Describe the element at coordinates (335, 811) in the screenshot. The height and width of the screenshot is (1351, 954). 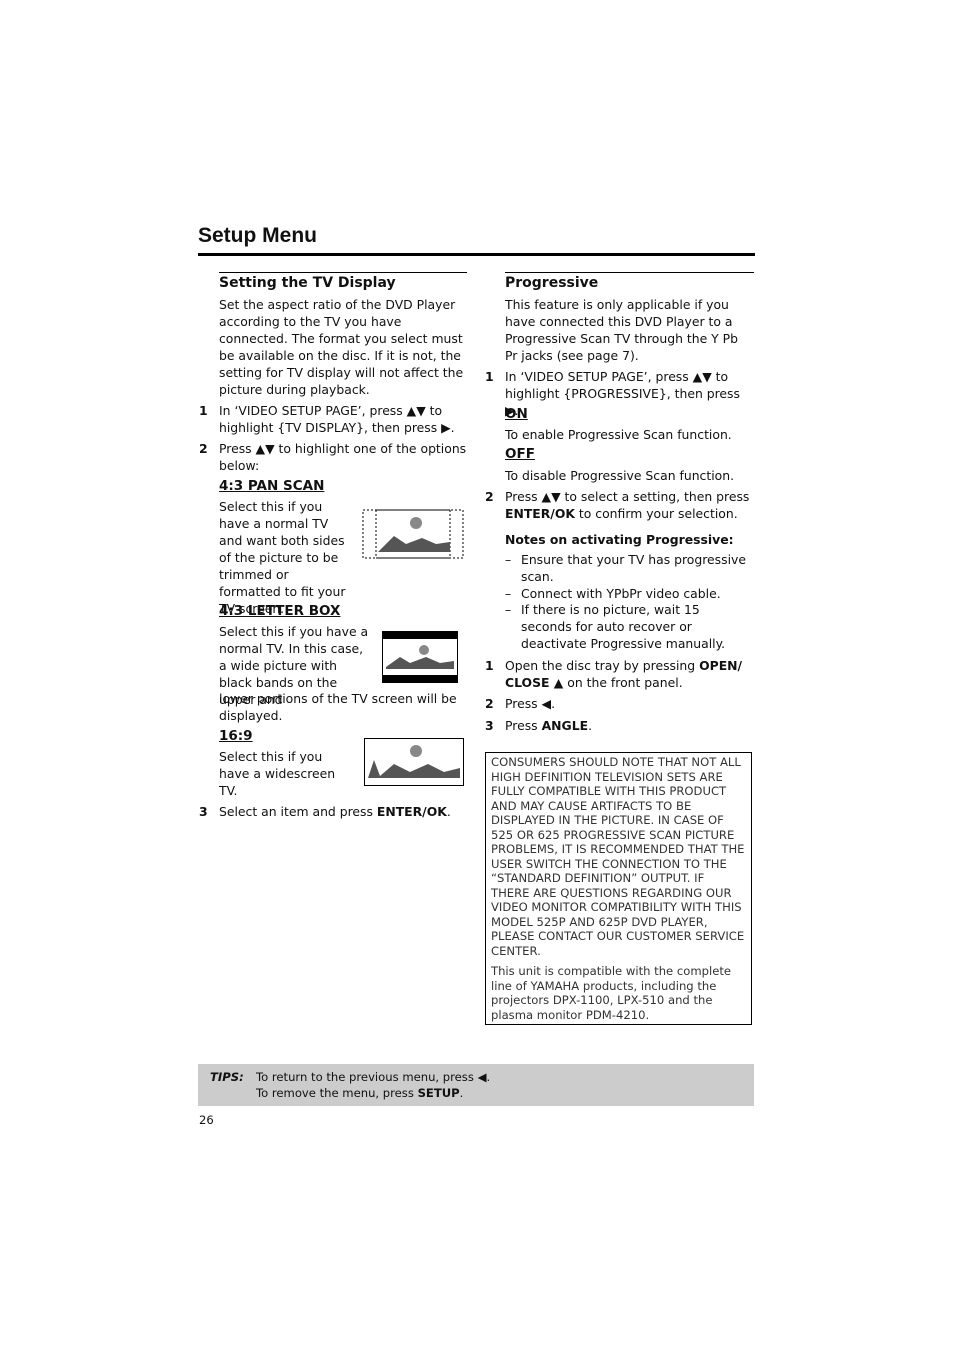
I see `step-text: Select an item and press ENTER/OK.` at that location.